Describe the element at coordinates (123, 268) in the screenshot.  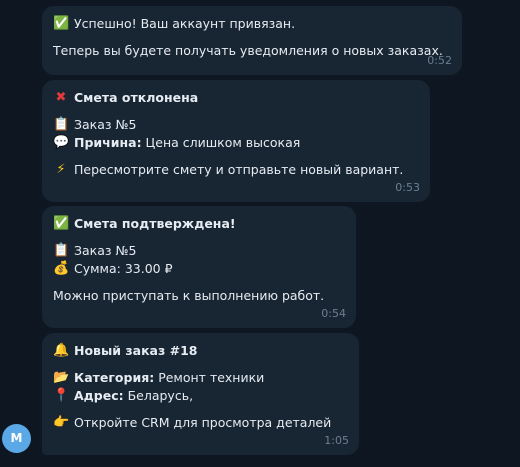
I see `order-sum: Сумма: 33.00 ₽` at that location.